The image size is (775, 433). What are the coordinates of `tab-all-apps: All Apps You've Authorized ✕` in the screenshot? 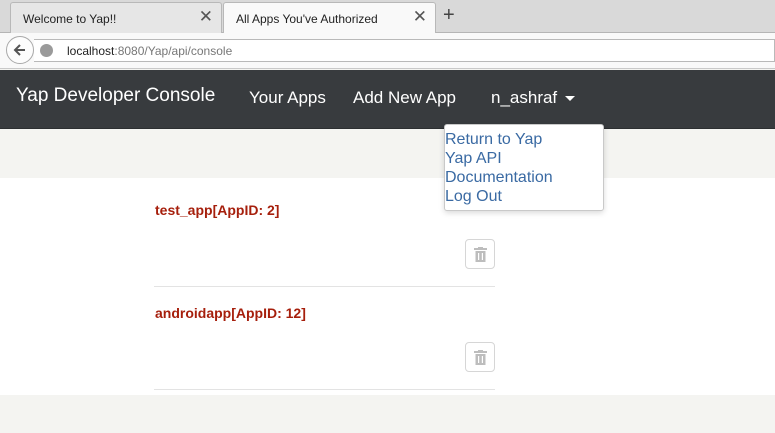 It's located at (329, 18).